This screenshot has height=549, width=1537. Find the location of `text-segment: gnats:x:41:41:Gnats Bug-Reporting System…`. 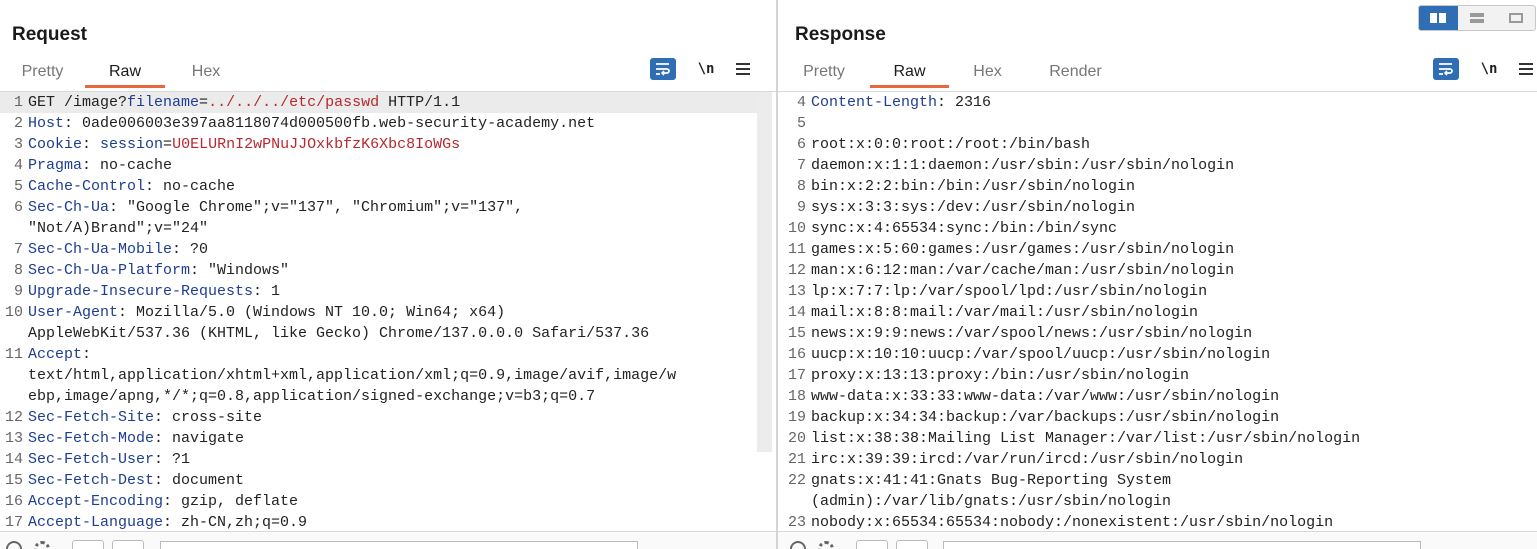

text-segment: gnats:x:41:41:Gnats Bug-Reporting System… is located at coordinates (991, 491).